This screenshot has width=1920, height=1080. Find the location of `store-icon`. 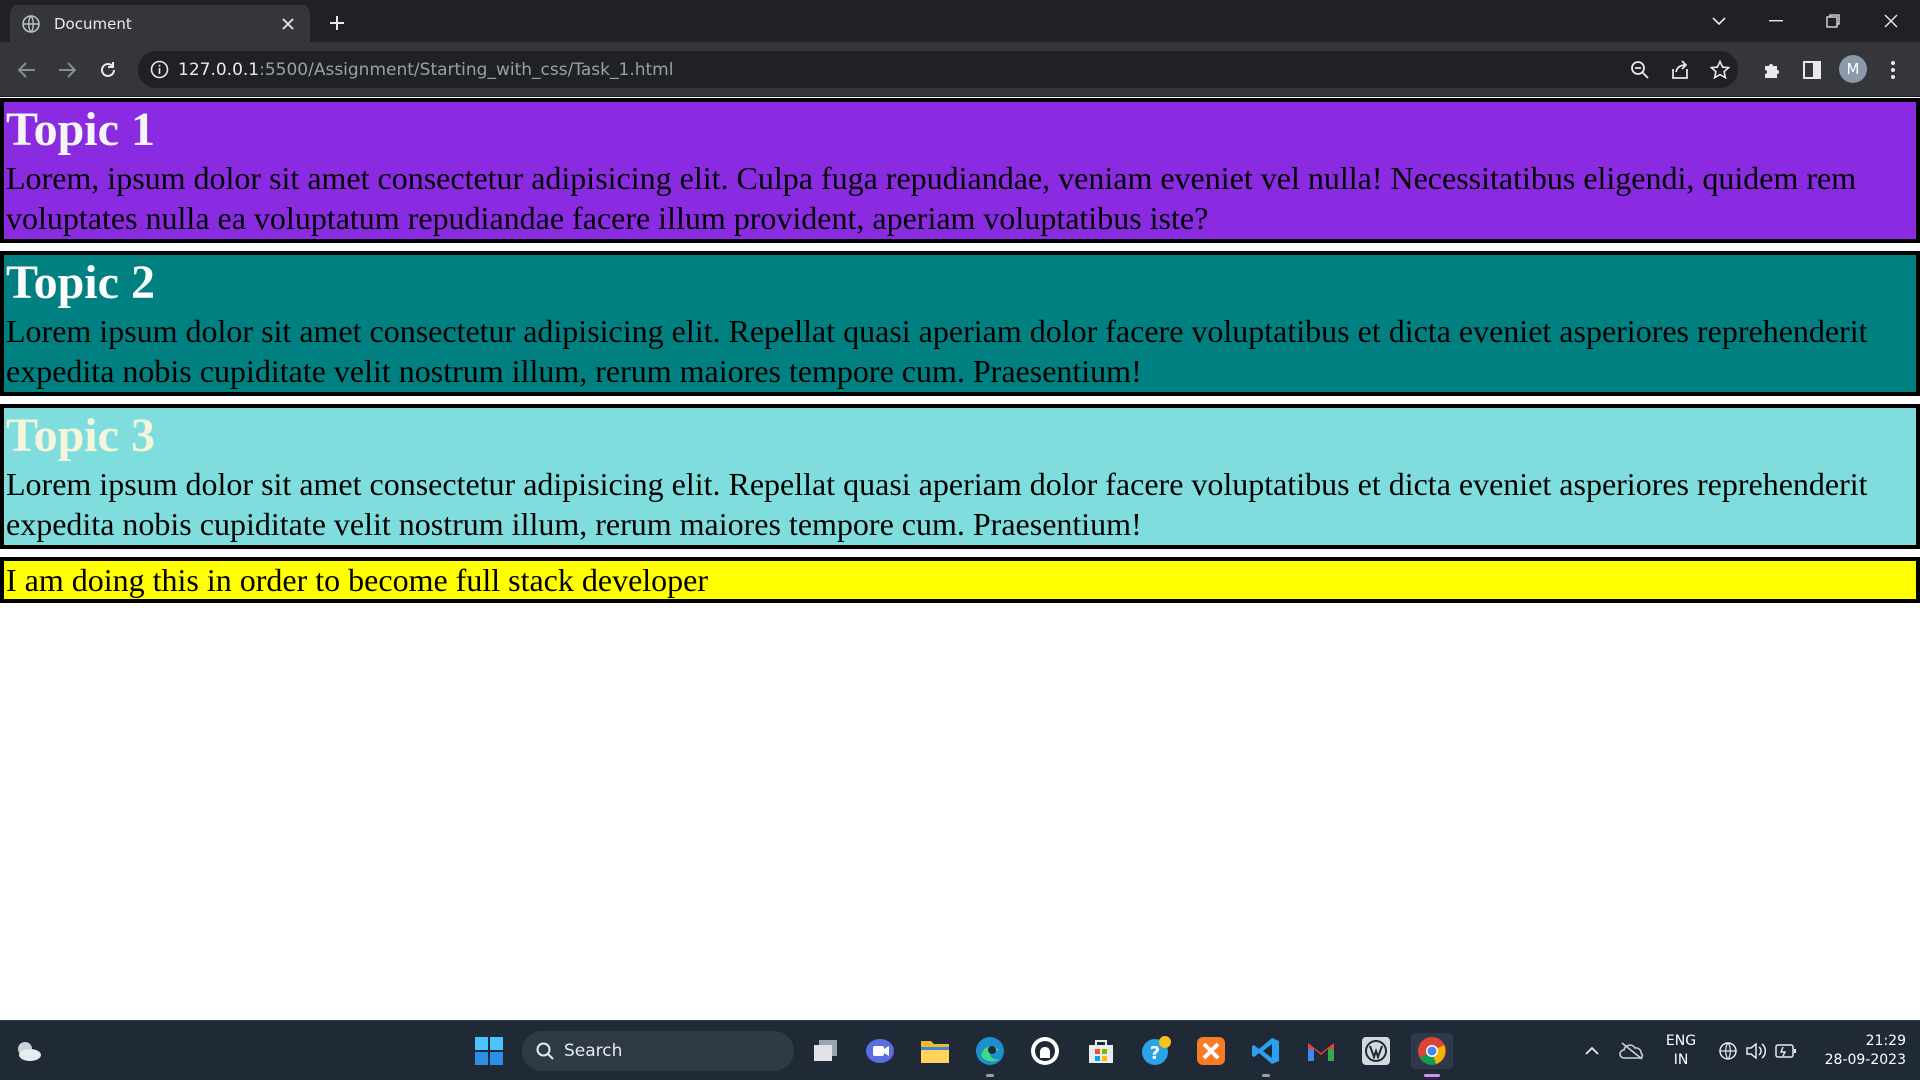

store-icon is located at coordinates (1101, 1051).